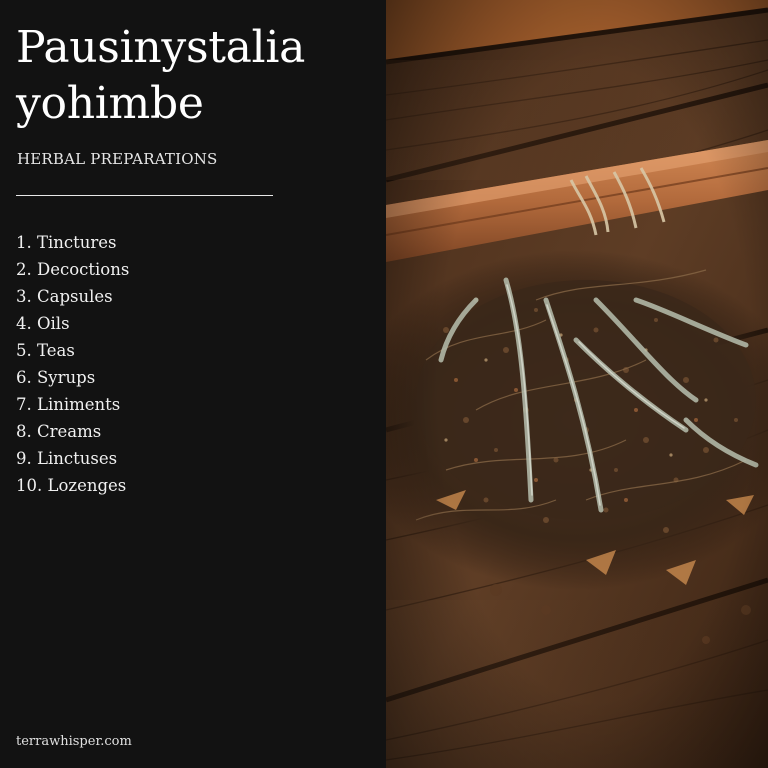 The width and height of the screenshot is (768, 768). What do you see at coordinates (71, 485) in the screenshot?
I see `list-item: 10. Lozenges` at bounding box center [71, 485].